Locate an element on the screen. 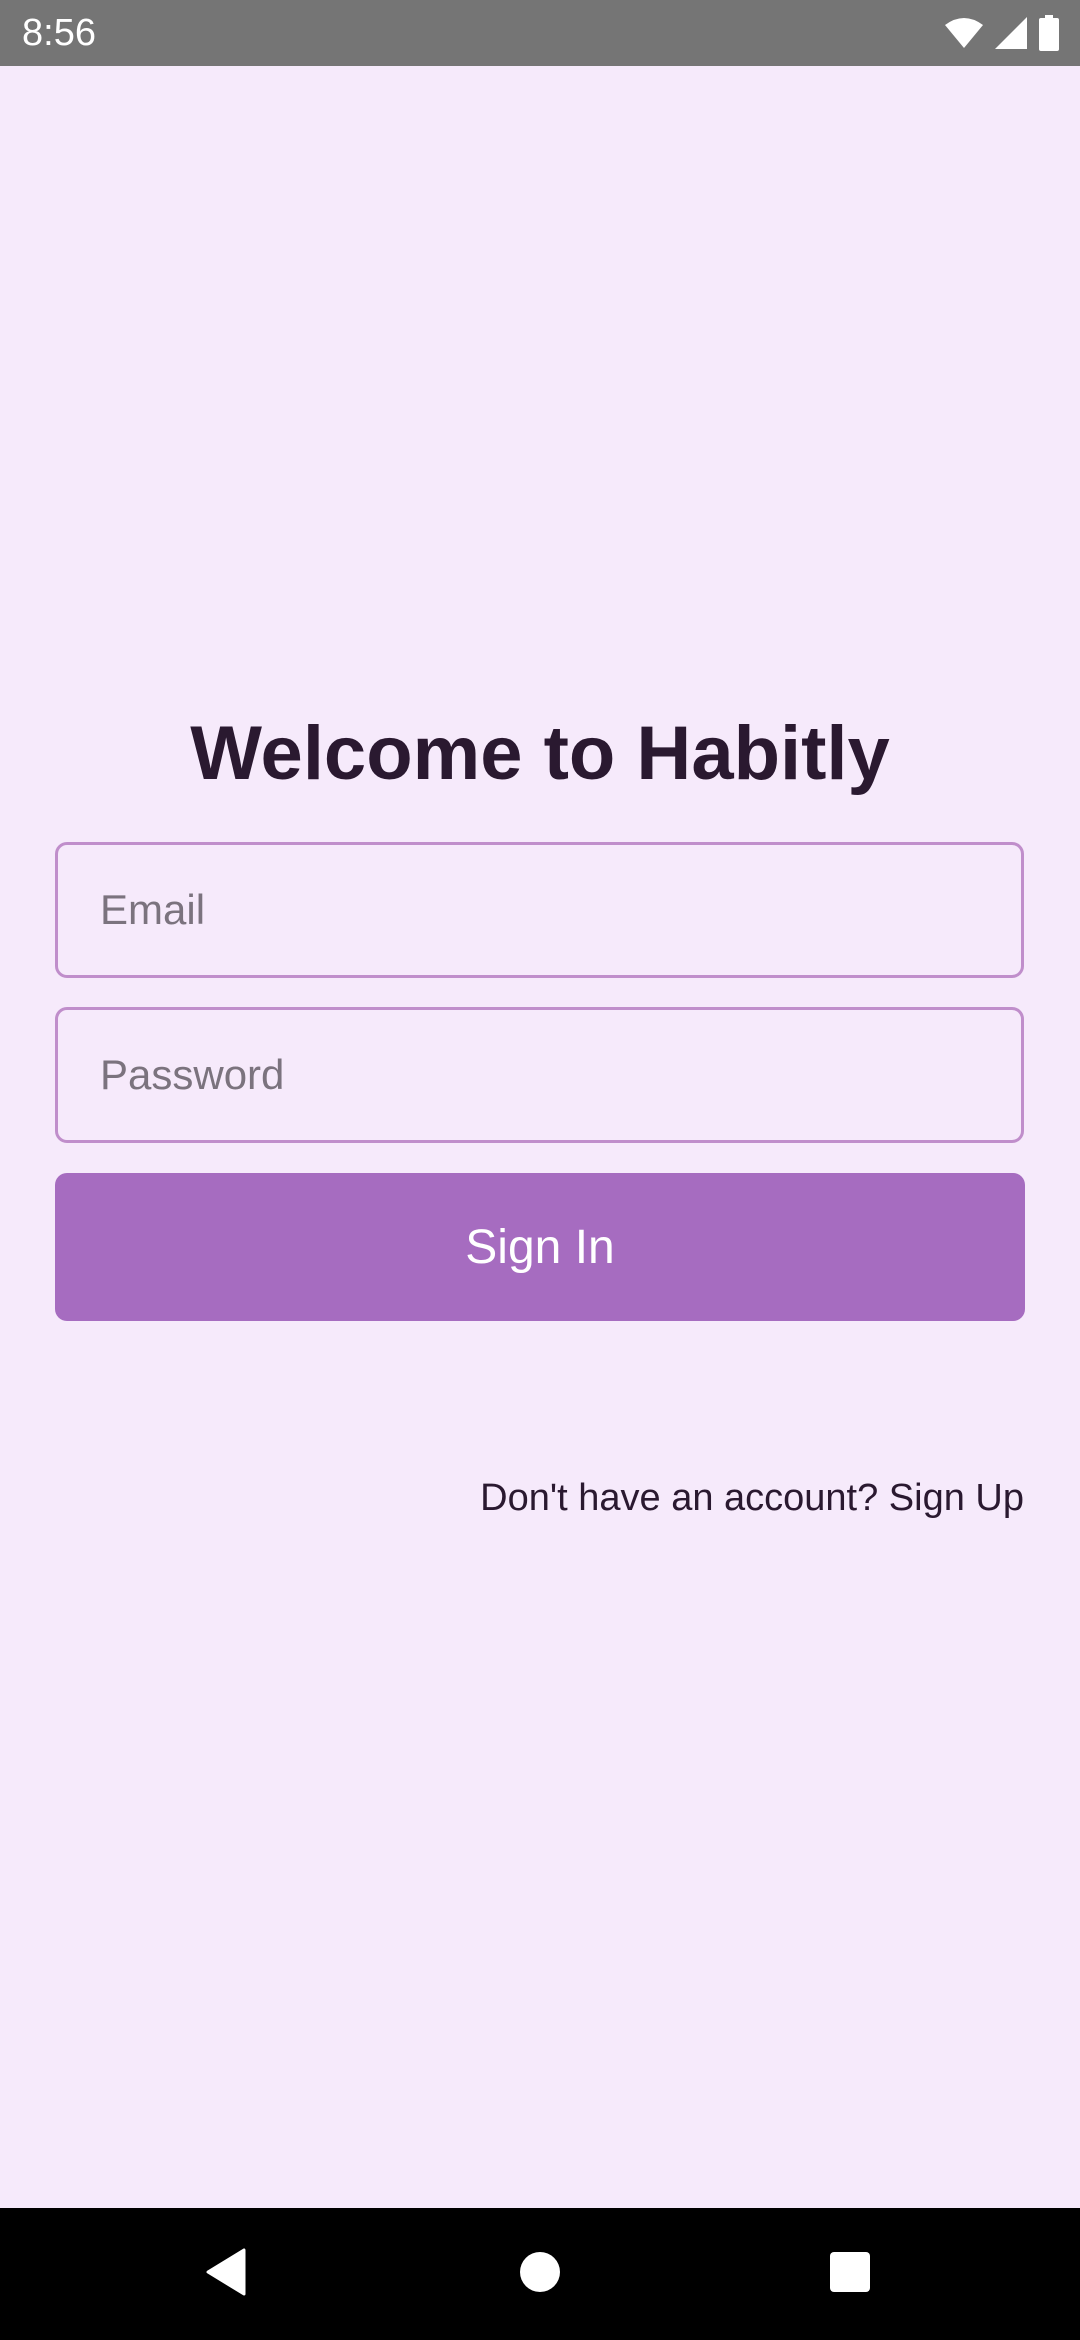 Image resolution: width=1080 pixels, height=2340 pixels. status-time: 8:56 is located at coordinates (59, 33).